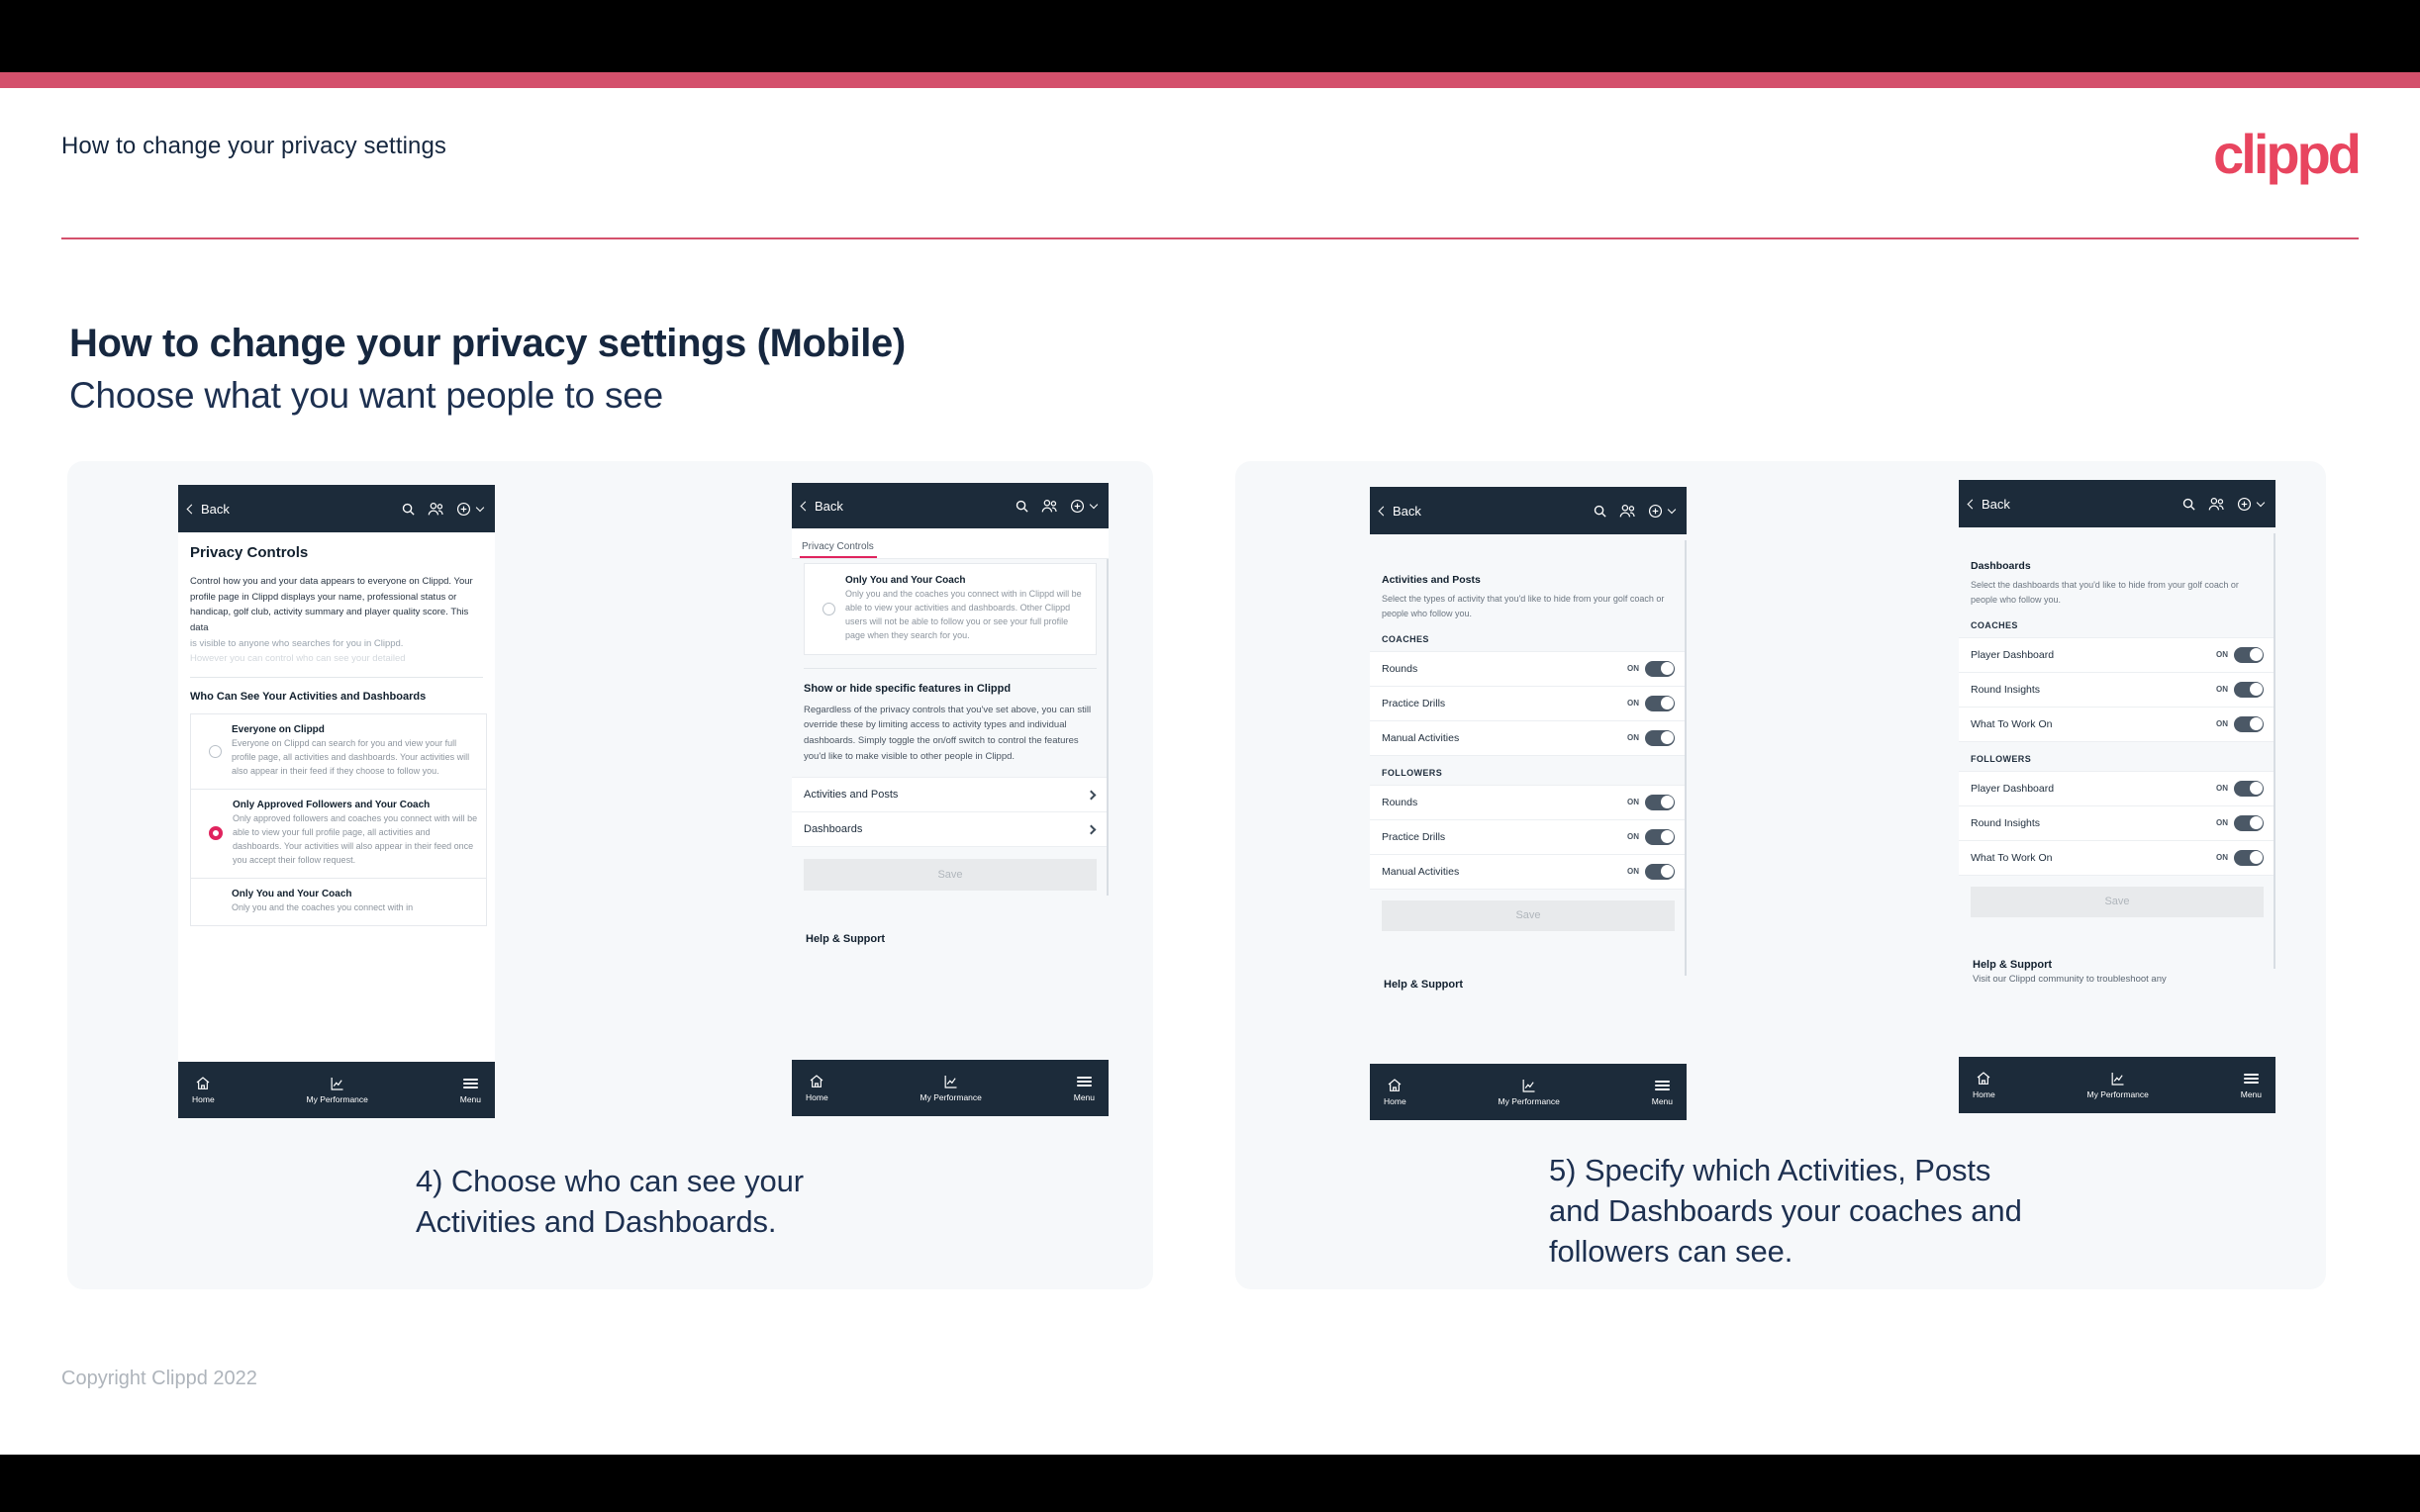 Image resolution: width=2420 pixels, height=1512 pixels. I want to click on link-label: Activities and Posts, so click(851, 795).